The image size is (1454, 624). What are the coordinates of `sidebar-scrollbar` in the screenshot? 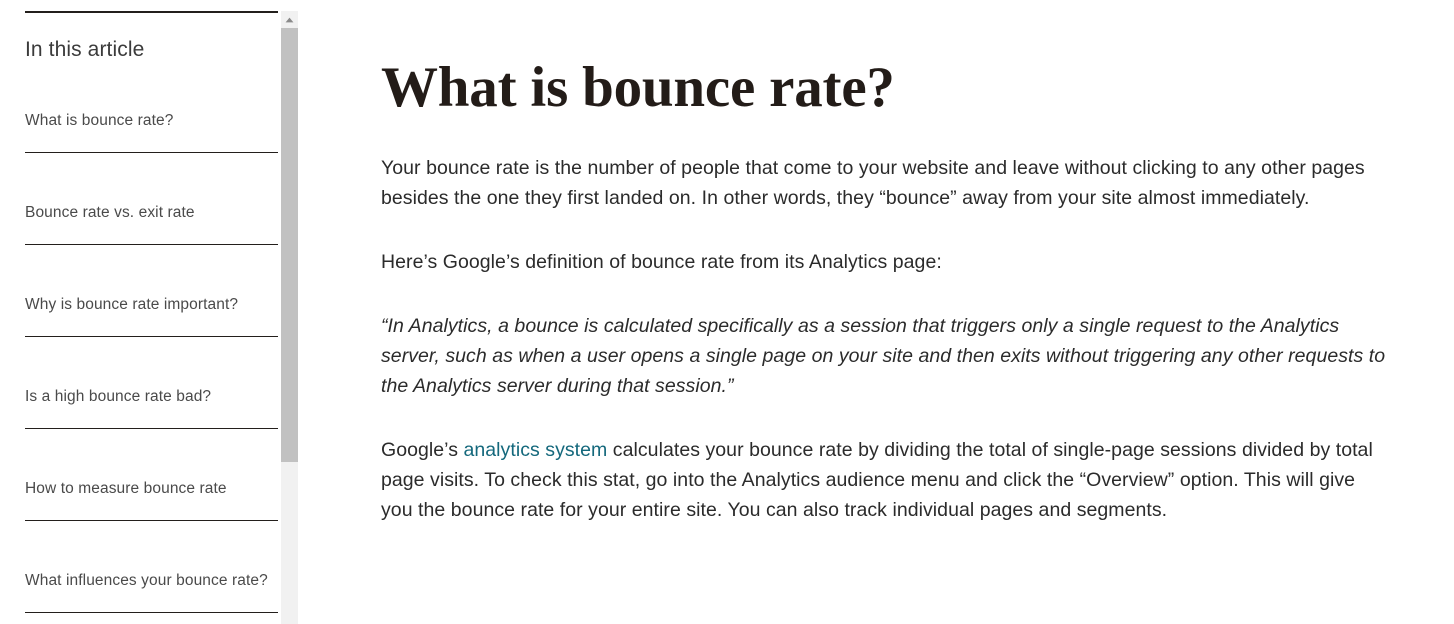 It's located at (289, 317).